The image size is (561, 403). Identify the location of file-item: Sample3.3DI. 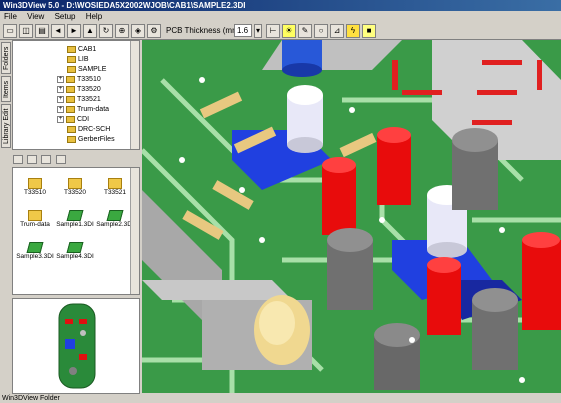
(35, 253).